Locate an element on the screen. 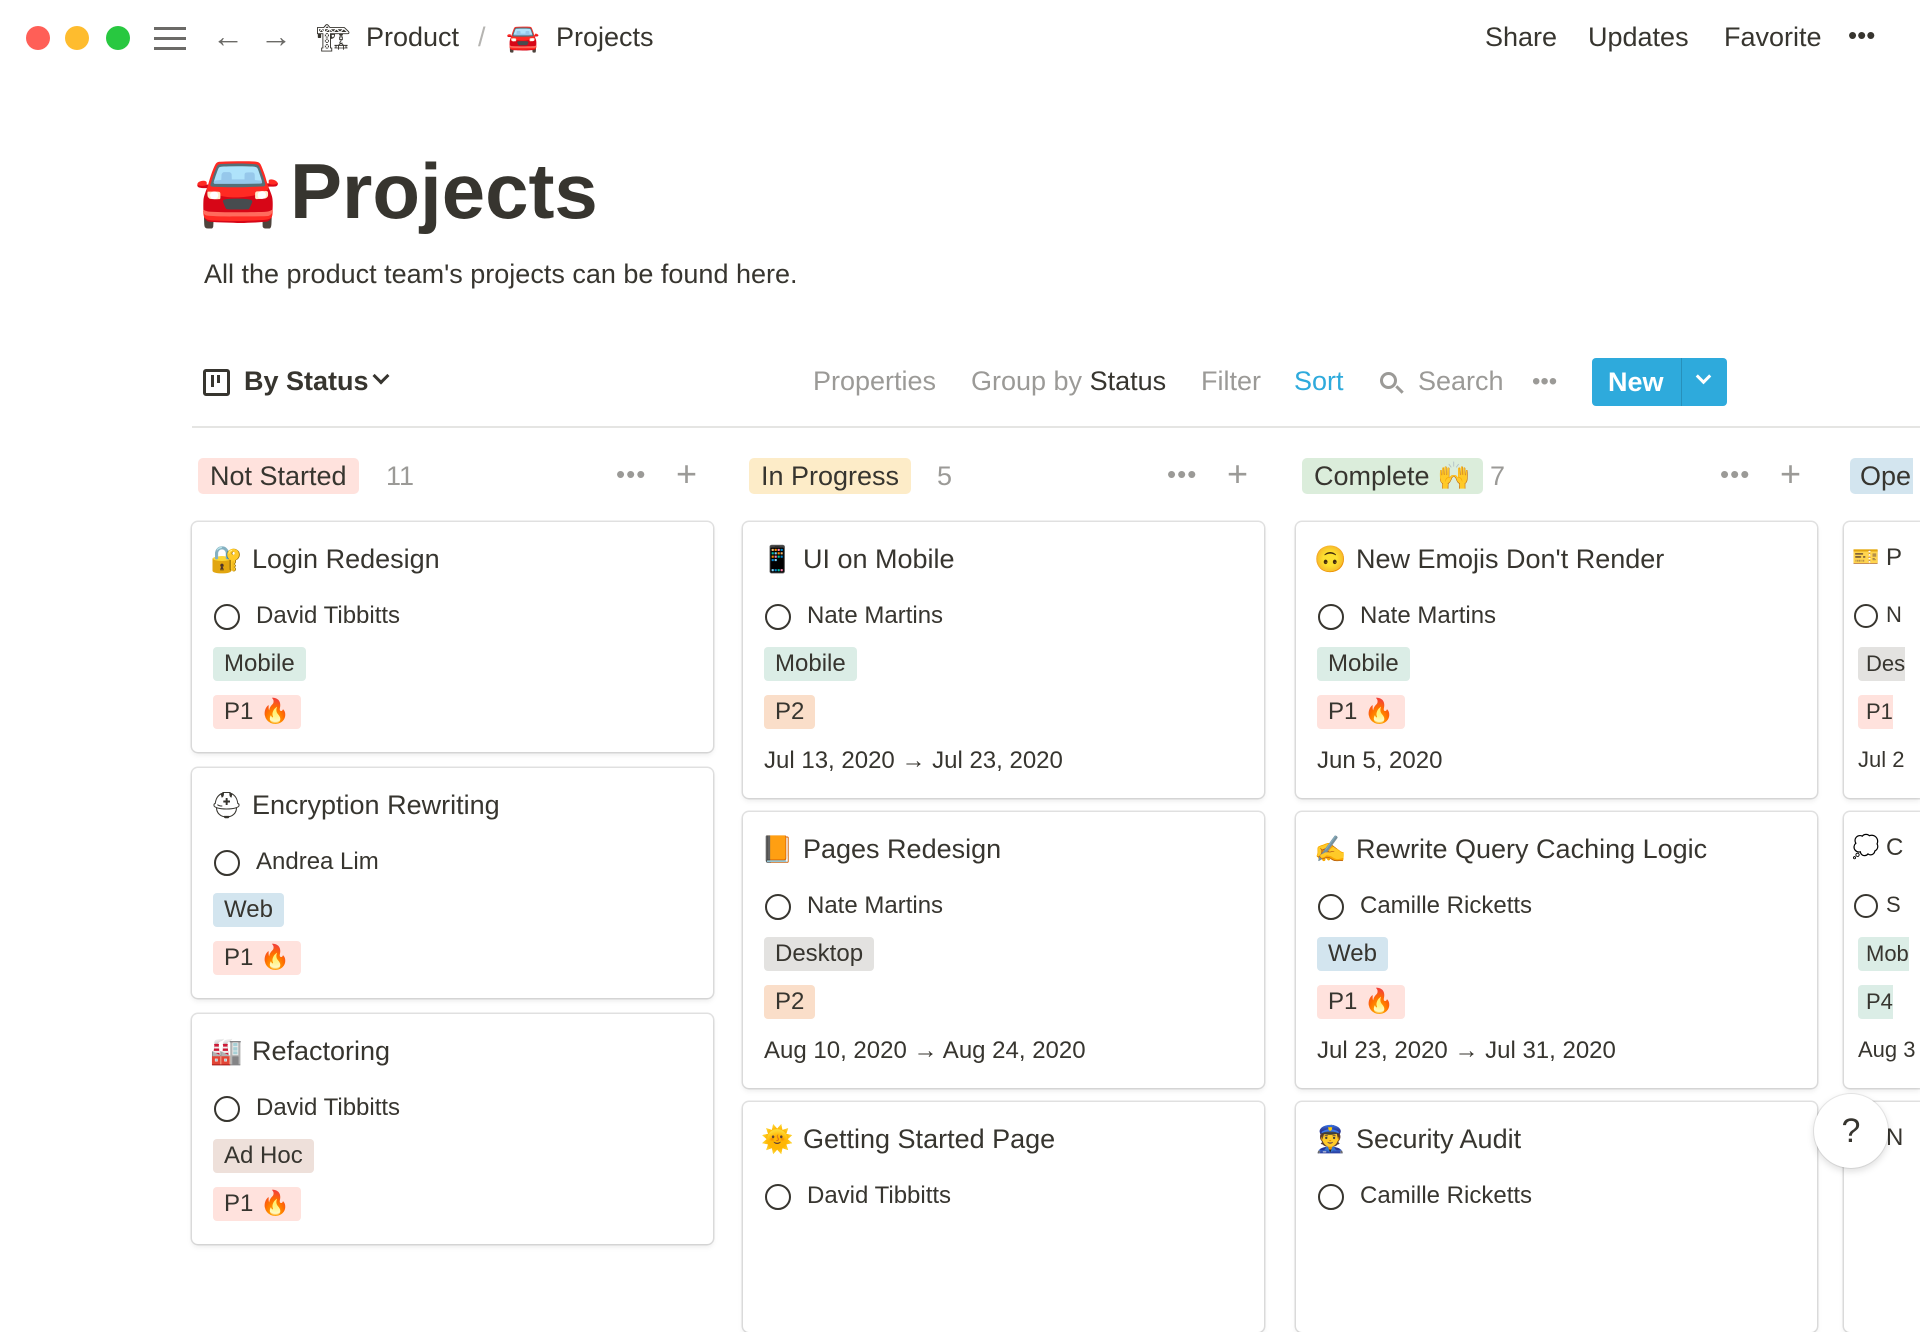 The image size is (1920, 1332). share-button: Share is located at coordinates (1521, 37).